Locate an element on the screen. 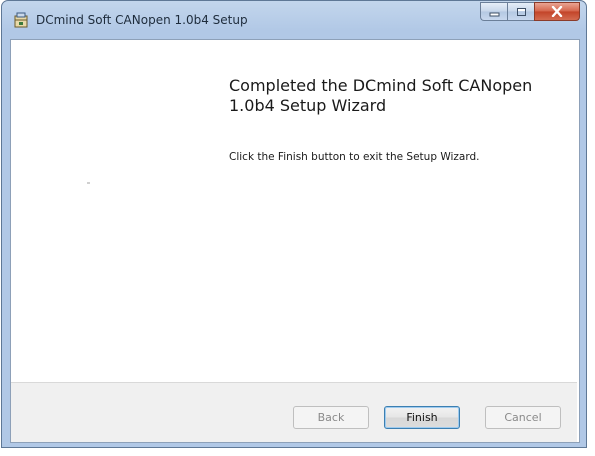 This screenshot has width=595, height=456. close-icon is located at coordinates (557, 11).